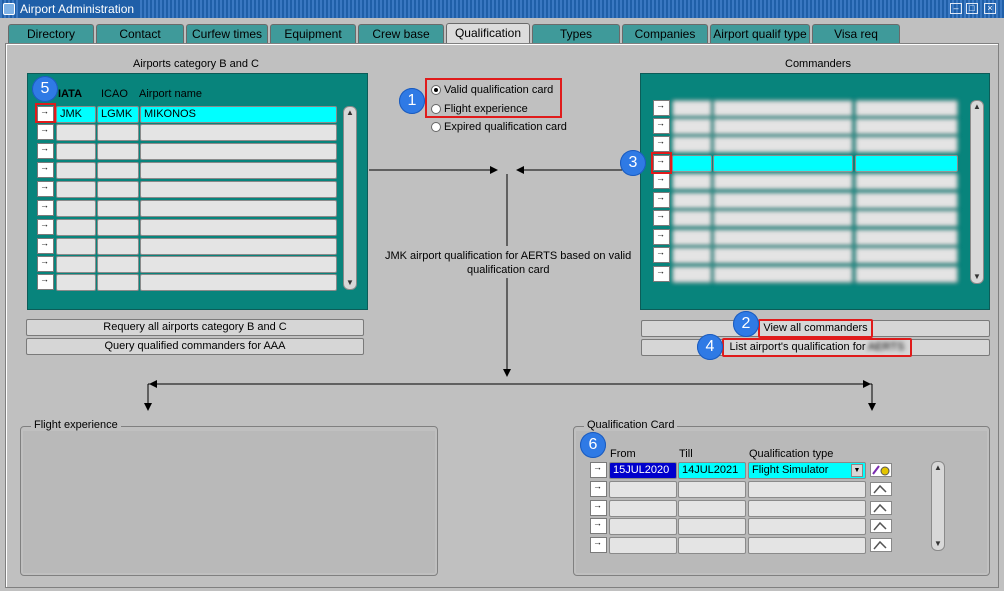 The image size is (1004, 591). What do you see at coordinates (906, 163) in the screenshot?
I see `commander-rank-cell-selected` at bounding box center [906, 163].